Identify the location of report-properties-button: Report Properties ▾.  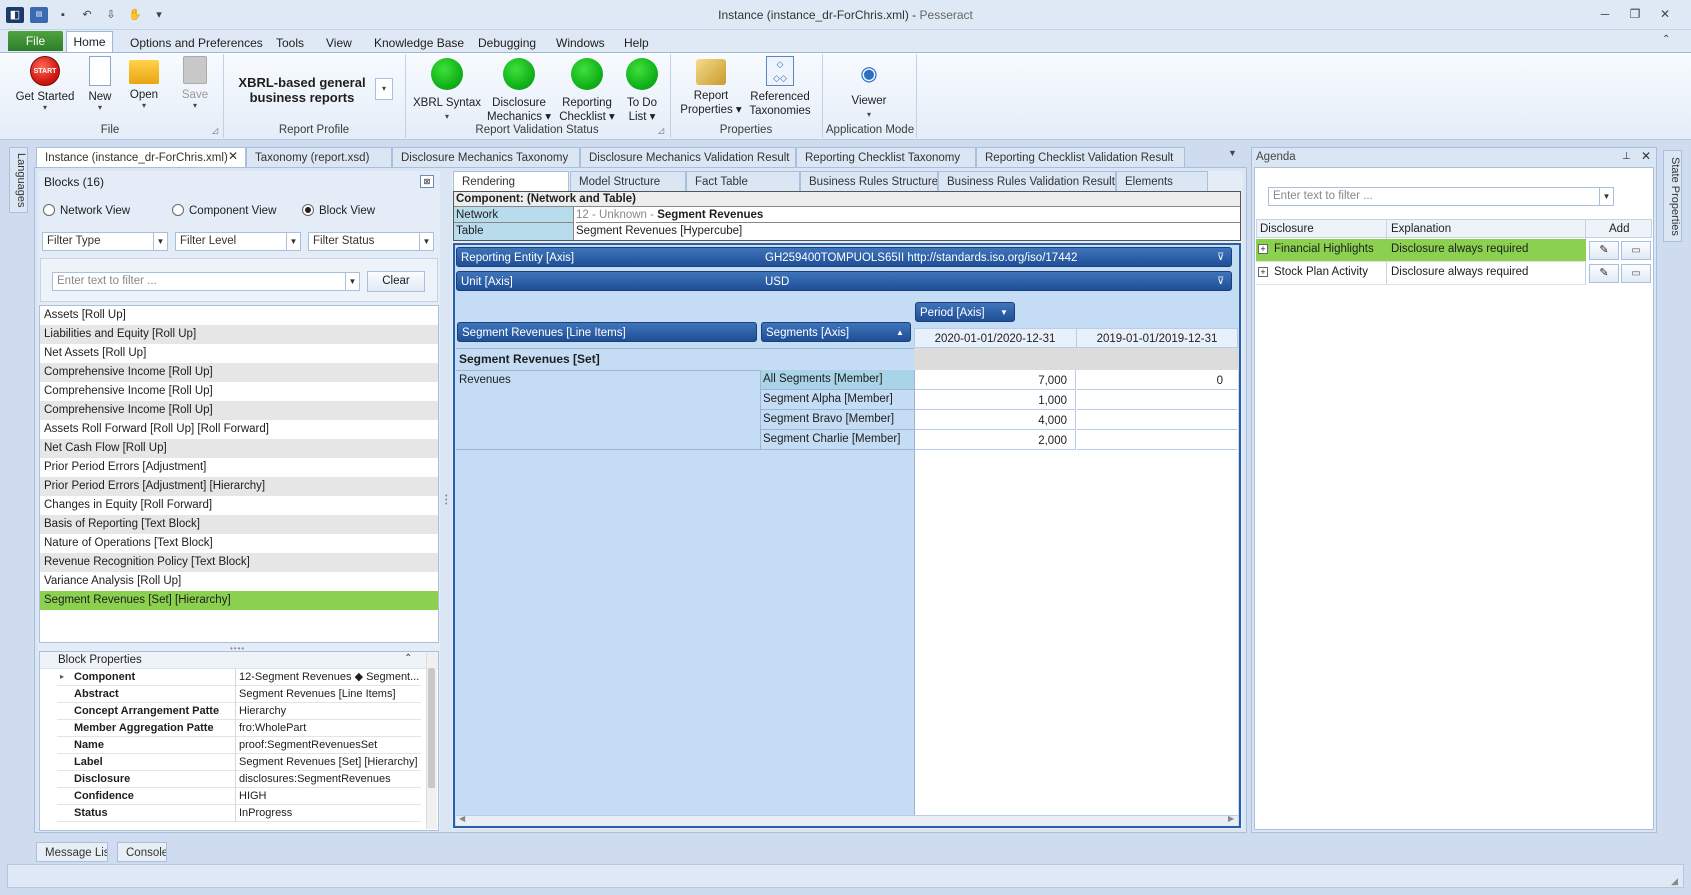
(711, 86).